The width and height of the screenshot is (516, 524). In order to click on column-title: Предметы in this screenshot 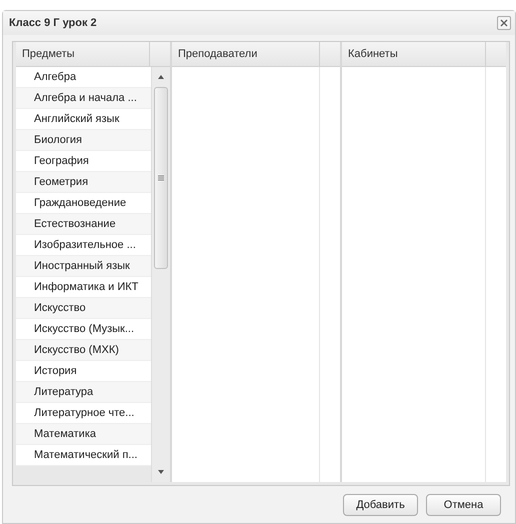, I will do `click(48, 54)`.